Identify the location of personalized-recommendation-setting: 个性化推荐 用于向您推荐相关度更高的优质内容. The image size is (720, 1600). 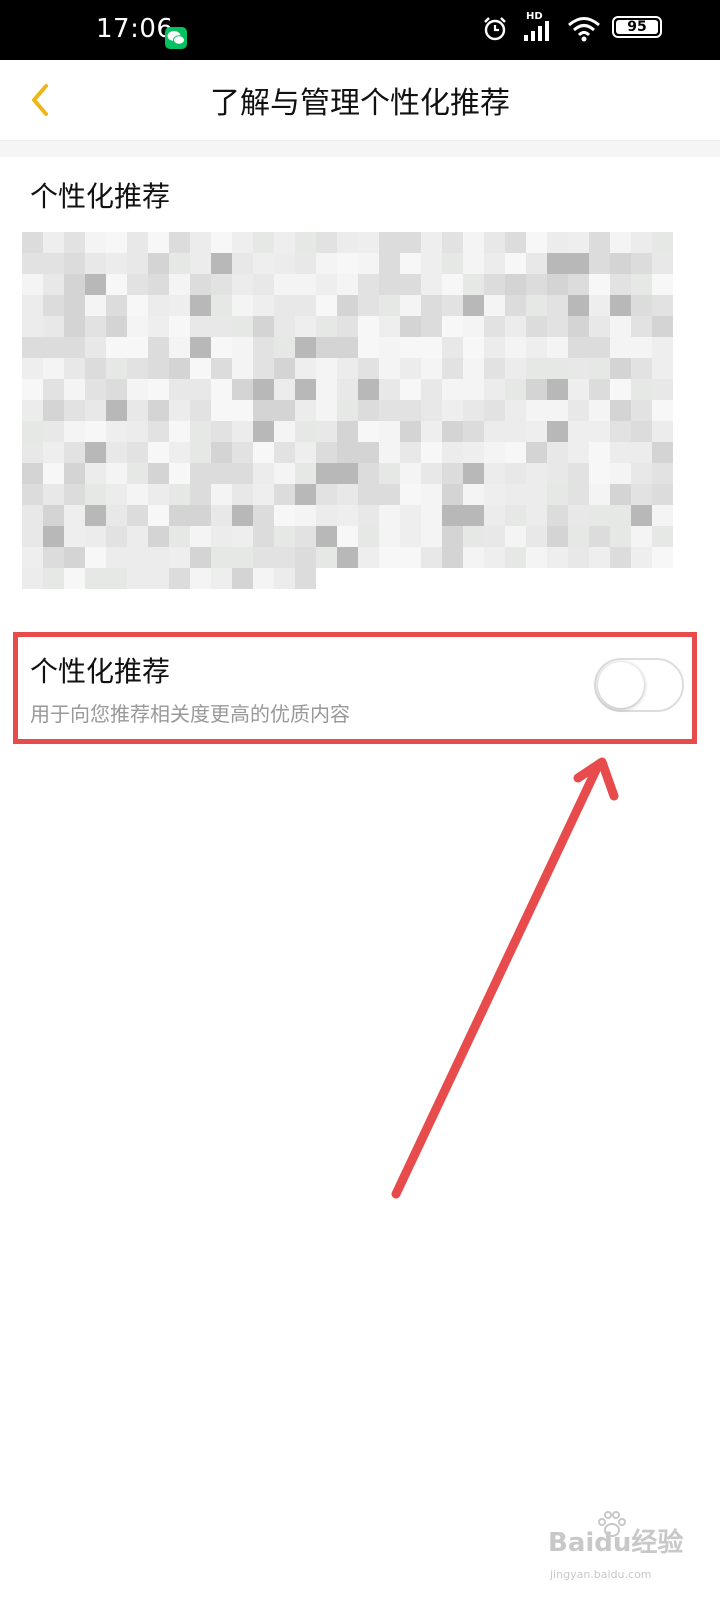
(360, 683).